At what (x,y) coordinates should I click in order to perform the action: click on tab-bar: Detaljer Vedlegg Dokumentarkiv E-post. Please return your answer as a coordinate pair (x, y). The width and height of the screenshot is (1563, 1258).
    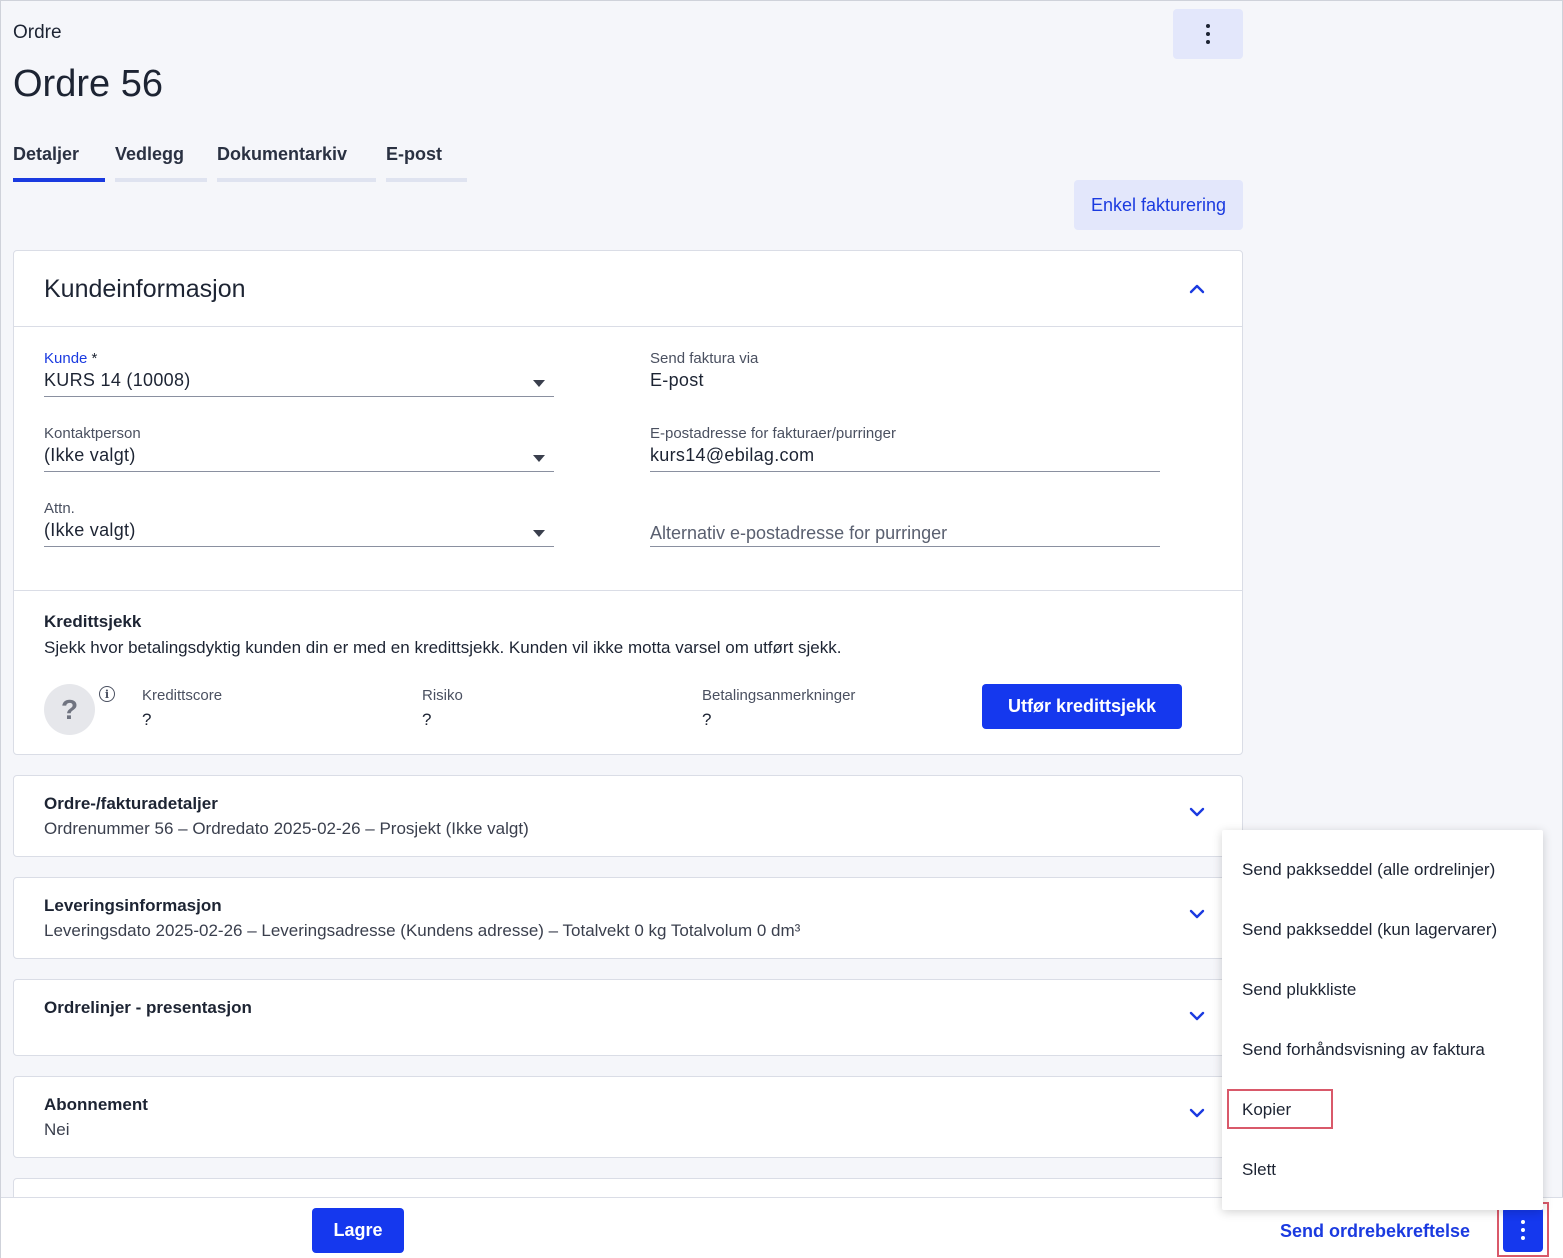
    Looking at the image, I should click on (245, 163).